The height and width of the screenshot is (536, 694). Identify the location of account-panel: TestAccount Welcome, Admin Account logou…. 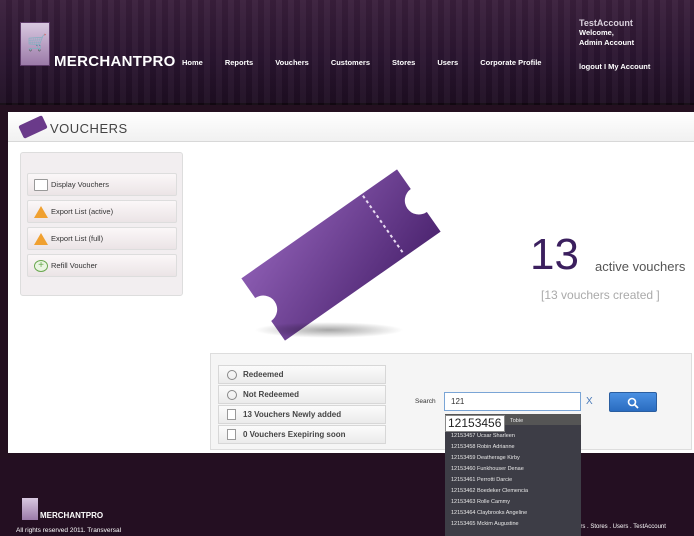
(614, 45).